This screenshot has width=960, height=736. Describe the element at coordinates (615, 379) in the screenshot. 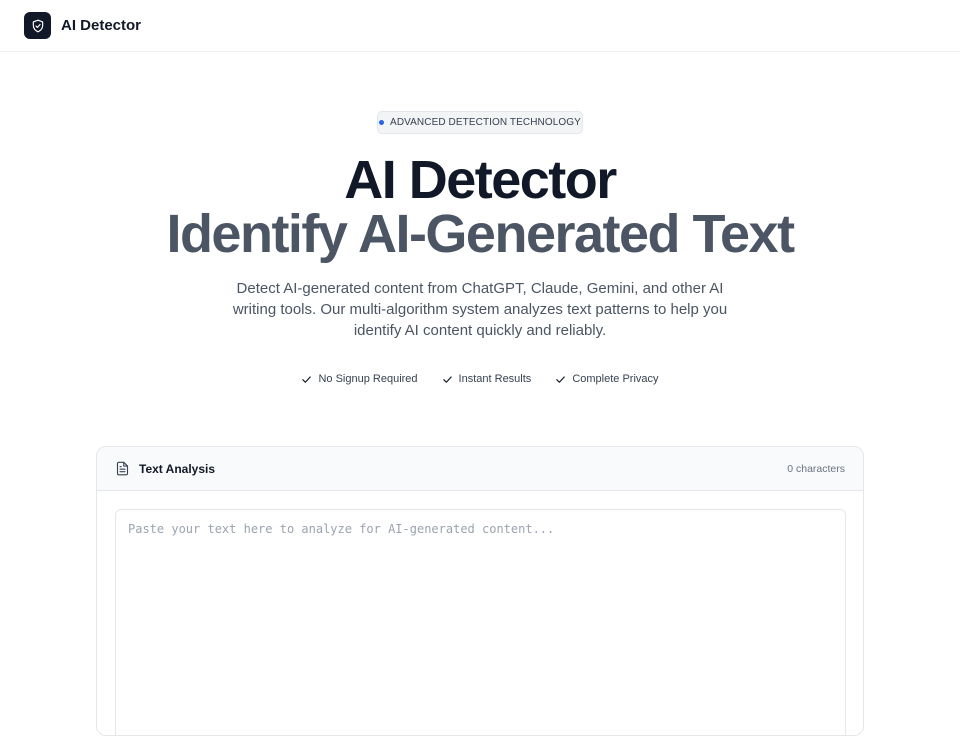

I see `feature-label: Complete Privacy` at that location.